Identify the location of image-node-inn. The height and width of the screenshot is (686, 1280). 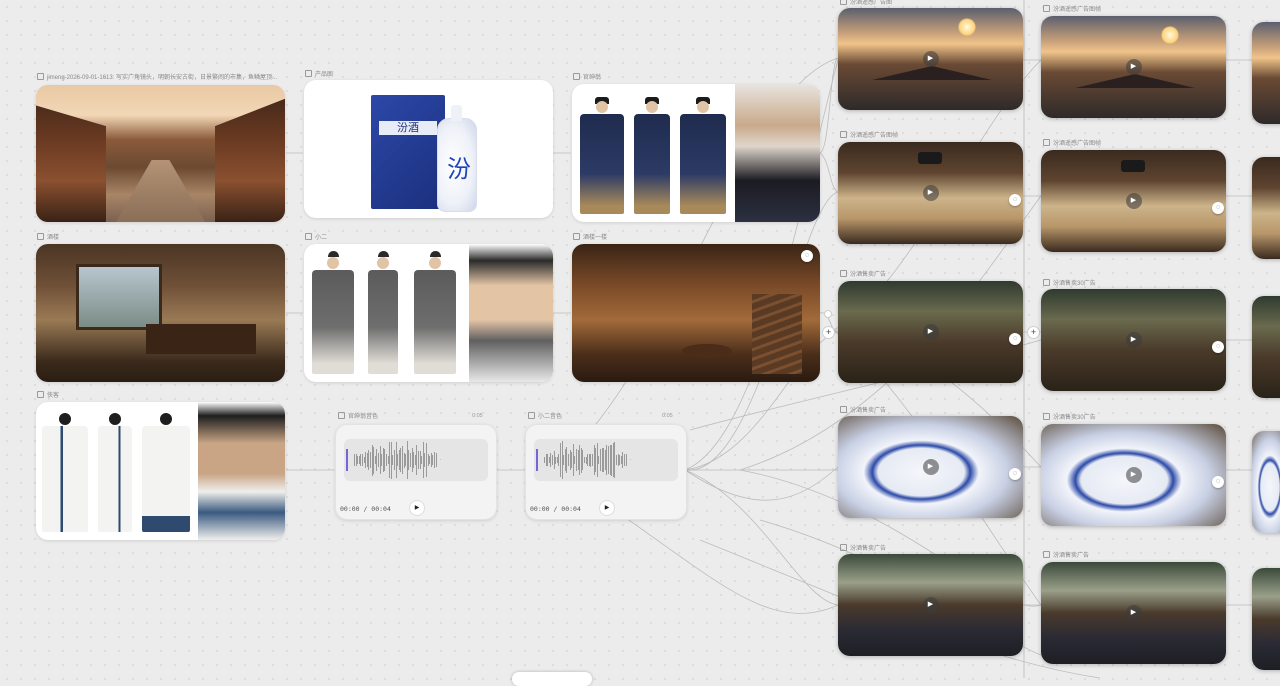
(160, 313).